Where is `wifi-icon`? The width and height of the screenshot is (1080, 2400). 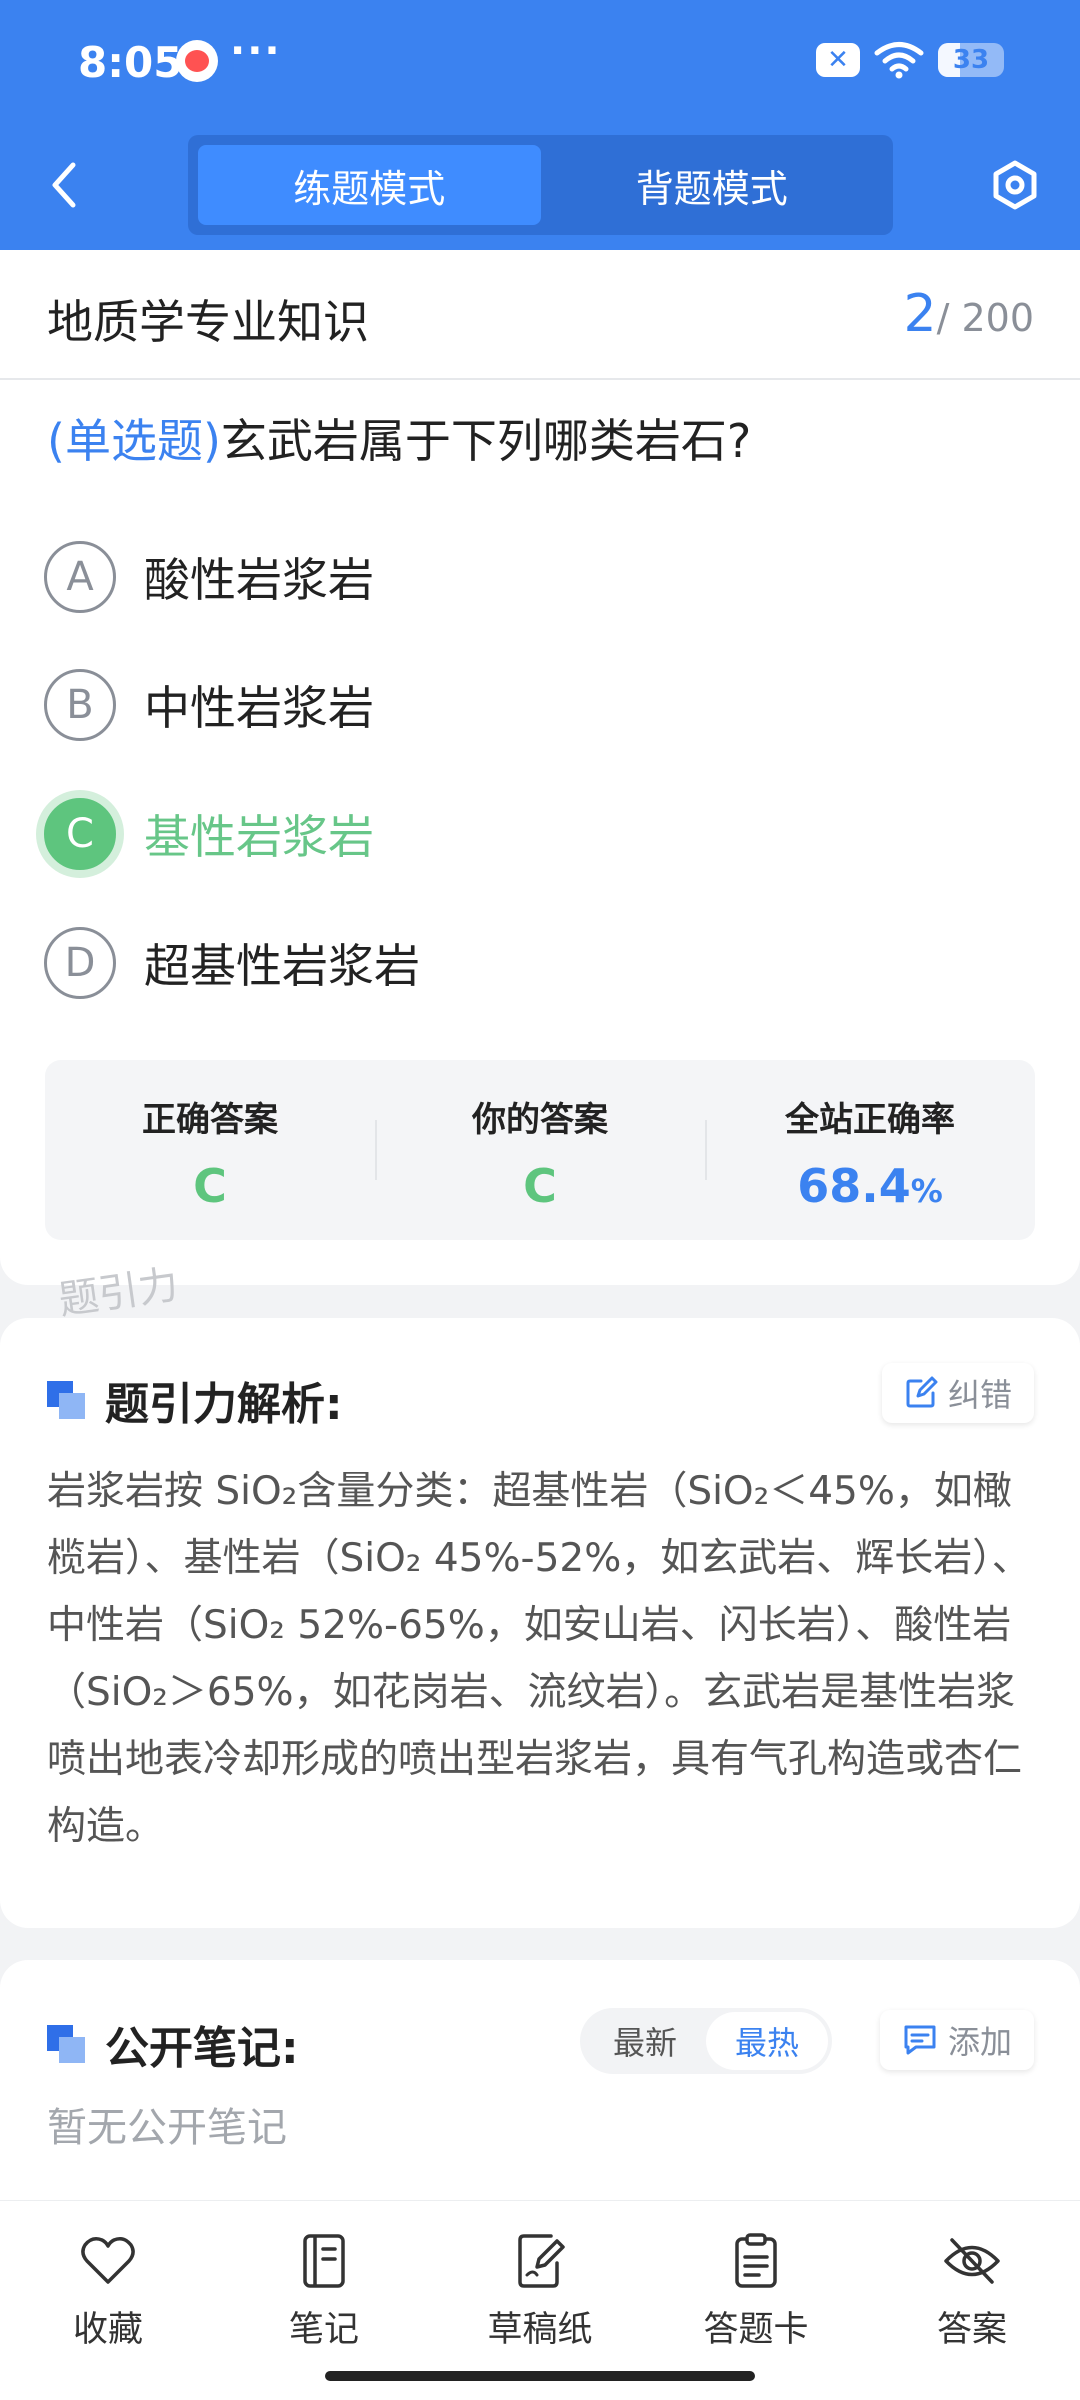 wifi-icon is located at coordinates (899, 60).